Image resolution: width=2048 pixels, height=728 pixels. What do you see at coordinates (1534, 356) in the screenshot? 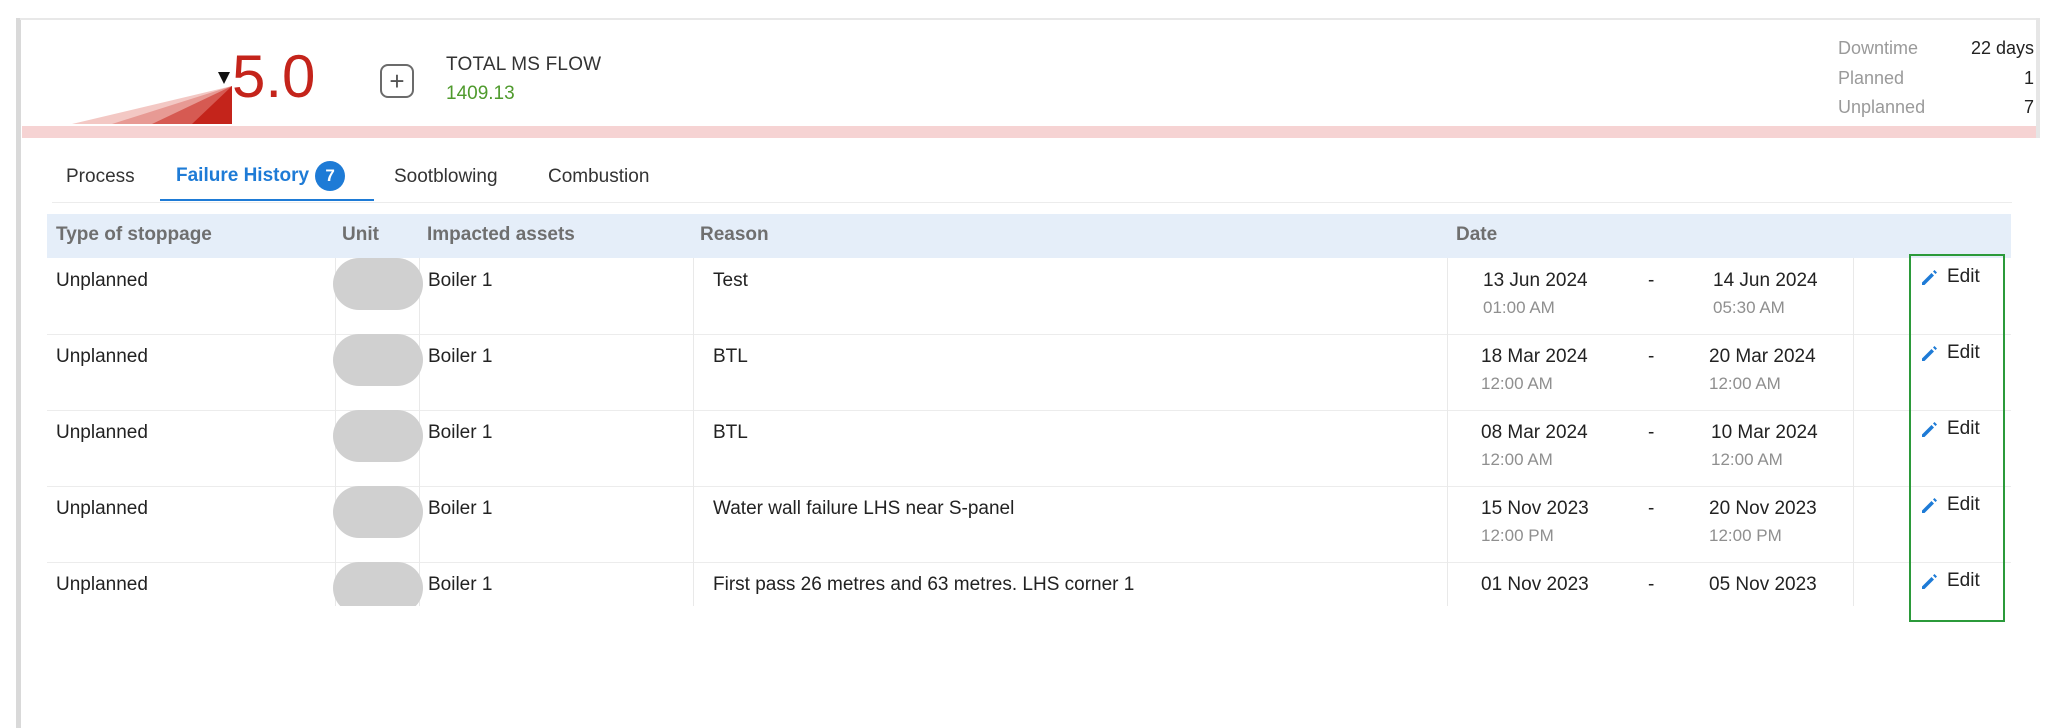
I see `start-date-value: 18 Mar 2024` at bounding box center [1534, 356].